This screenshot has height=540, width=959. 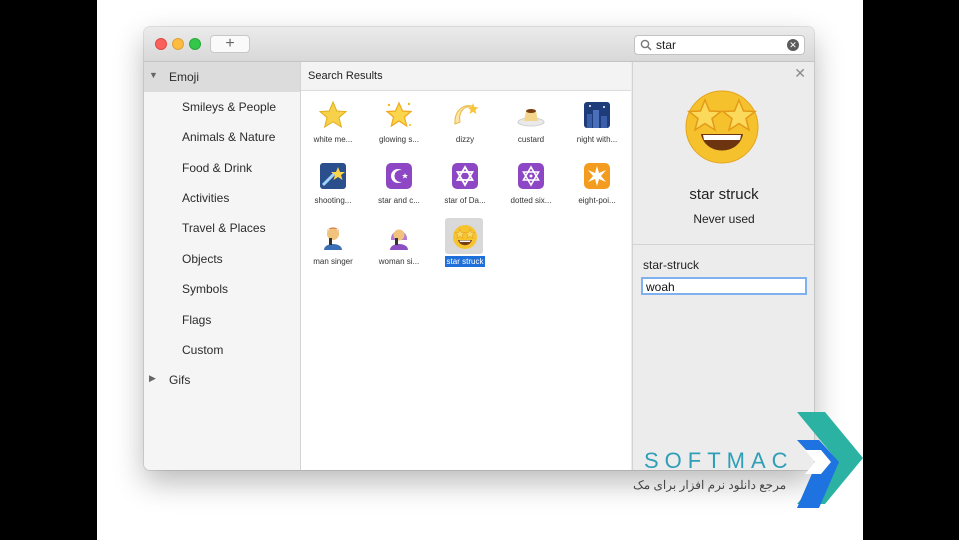 What do you see at coordinates (195, 44) in the screenshot?
I see `zoom-window-button` at bounding box center [195, 44].